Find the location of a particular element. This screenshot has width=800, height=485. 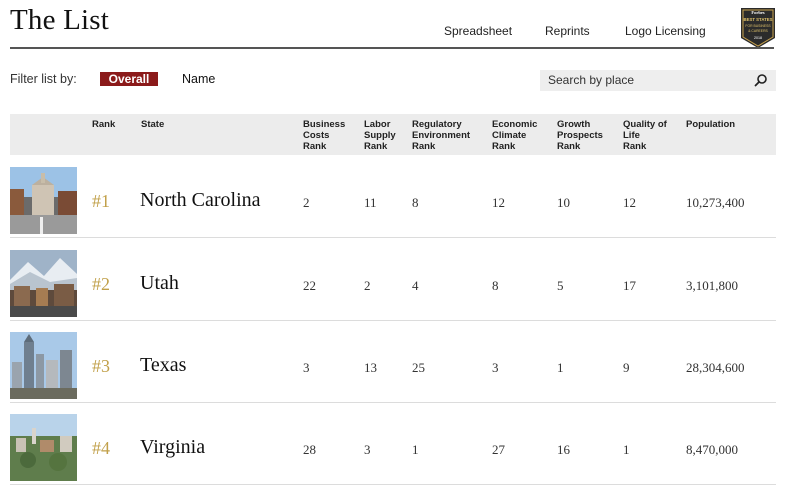

labor-supply-rank: 2 is located at coordinates (367, 285).